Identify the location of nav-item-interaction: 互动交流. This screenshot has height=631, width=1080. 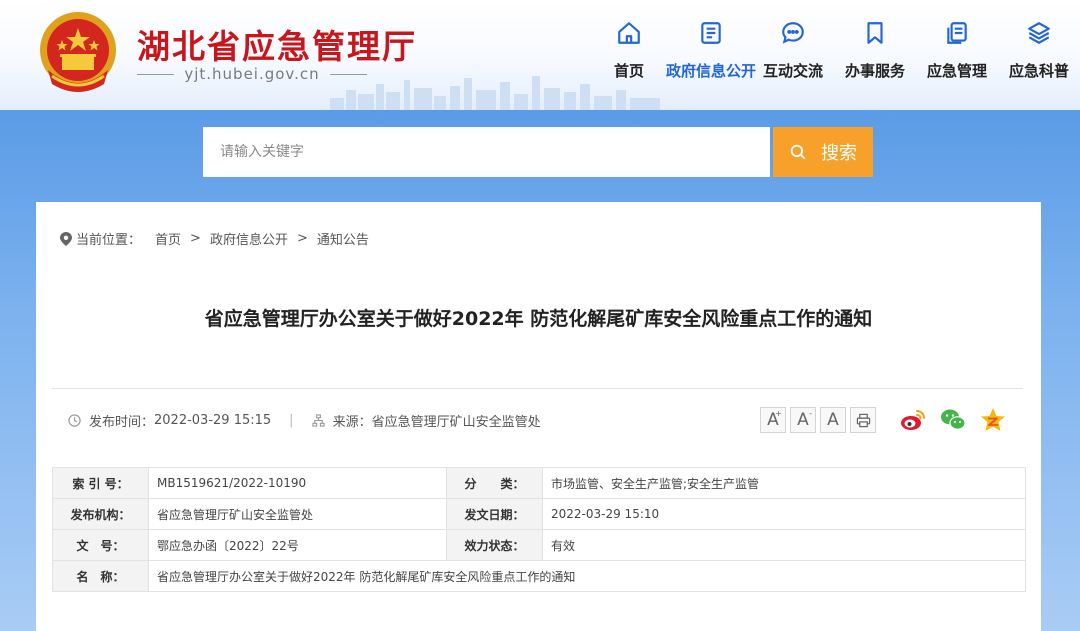
(793, 49).